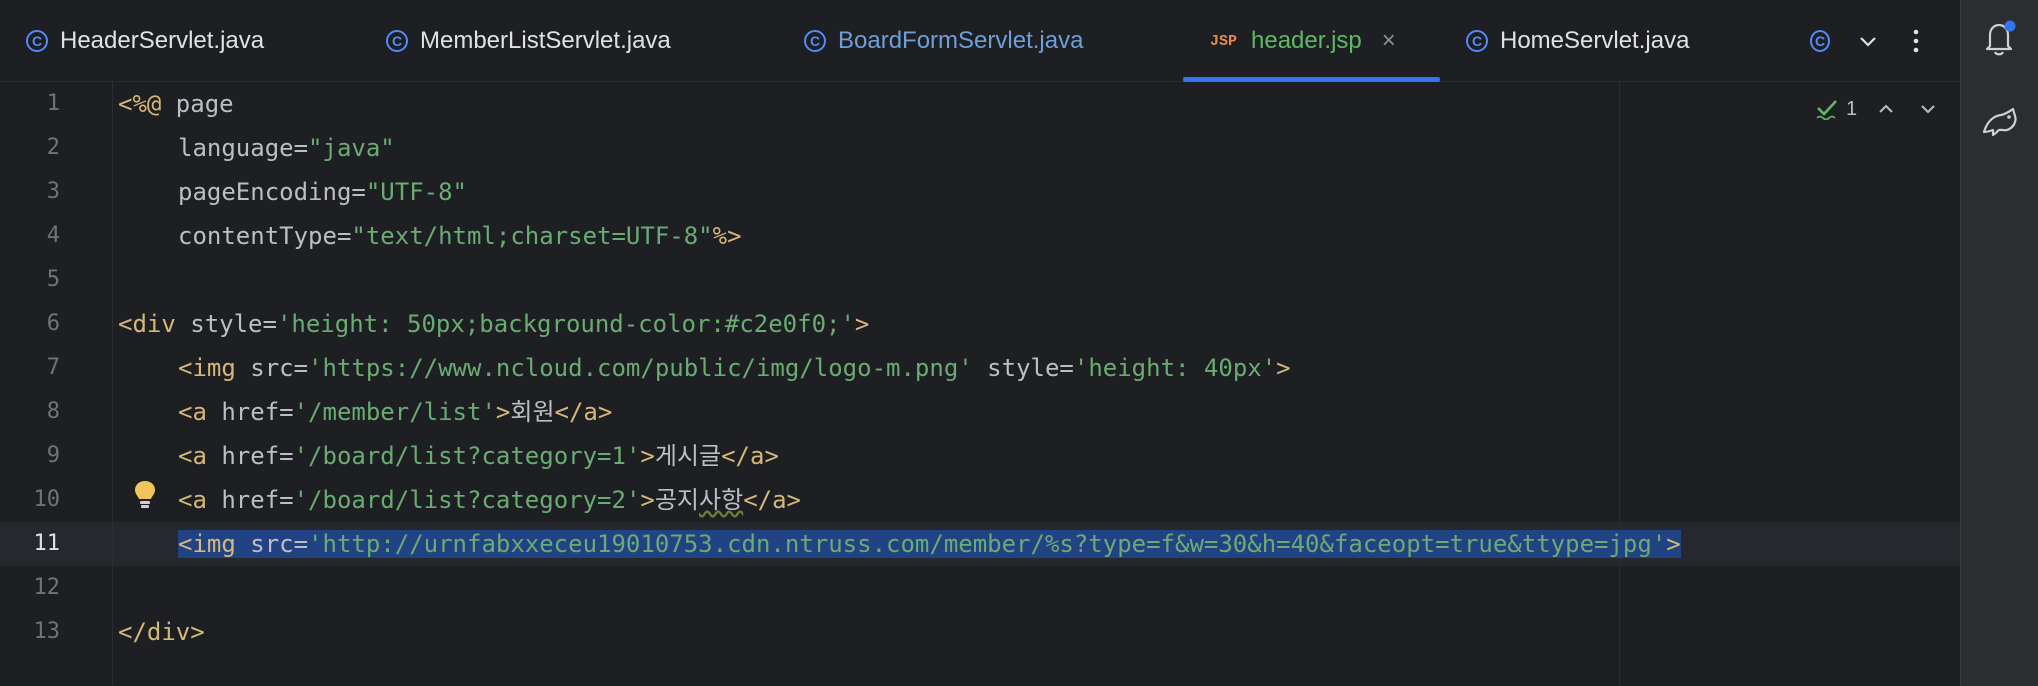 The image size is (2038, 686). What do you see at coordinates (1595, 40) in the screenshot?
I see `tab-label: HomeServlet.java` at bounding box center [1595, 40].